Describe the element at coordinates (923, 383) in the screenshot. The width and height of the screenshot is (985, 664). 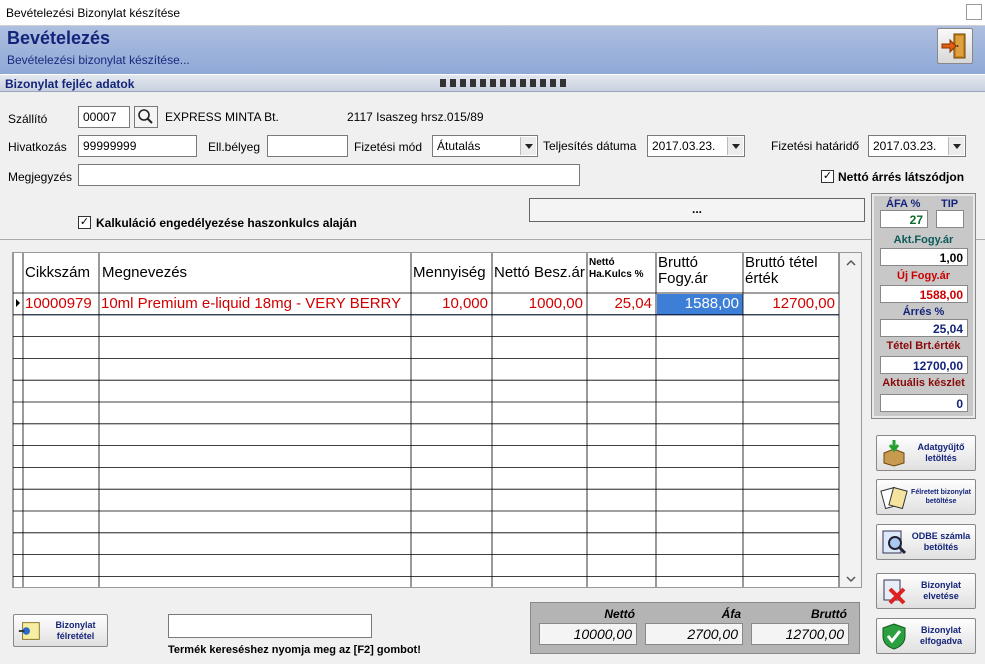
I see `stock-label: Aktuális készlet` at that location.